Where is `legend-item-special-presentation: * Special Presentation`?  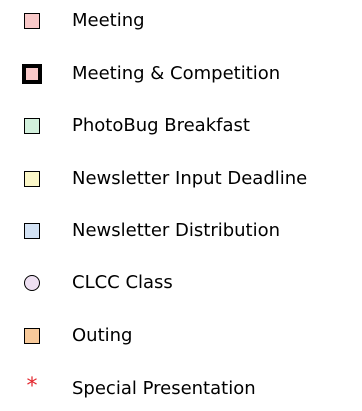
legend-item-special-presentation: * Special Presentation is located at coordinates (181, 389).